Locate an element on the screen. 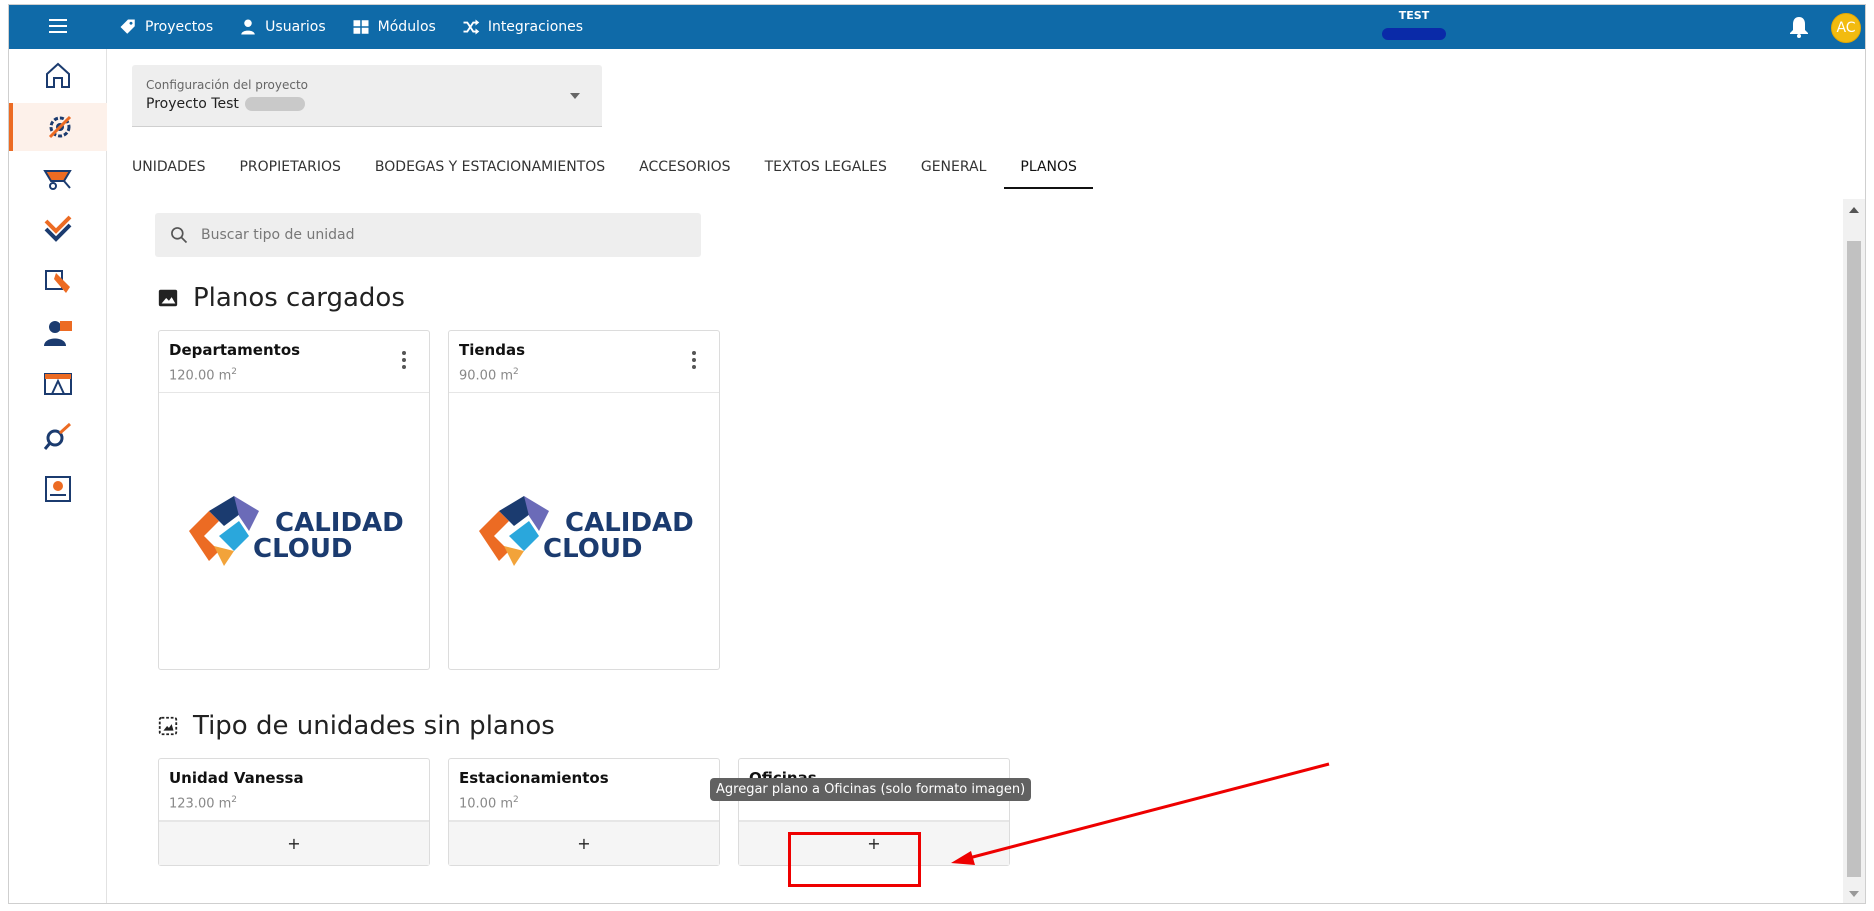 The image size is (1874, 911). nav-usuarios: Usuarios is located at coordinates (282, 27).